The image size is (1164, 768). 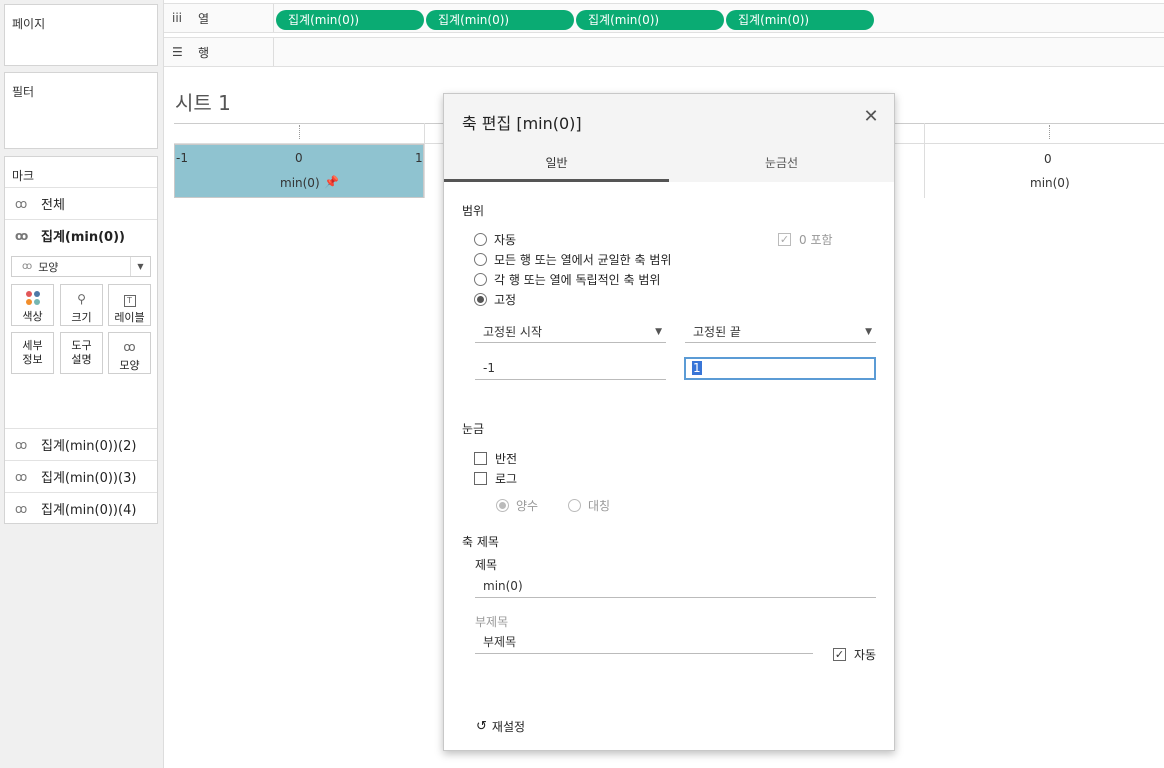 What do you see at coordinates (419, 158) in the screenshot?
I see `axis-max-tick: 1` at bounding box center [419, 158].